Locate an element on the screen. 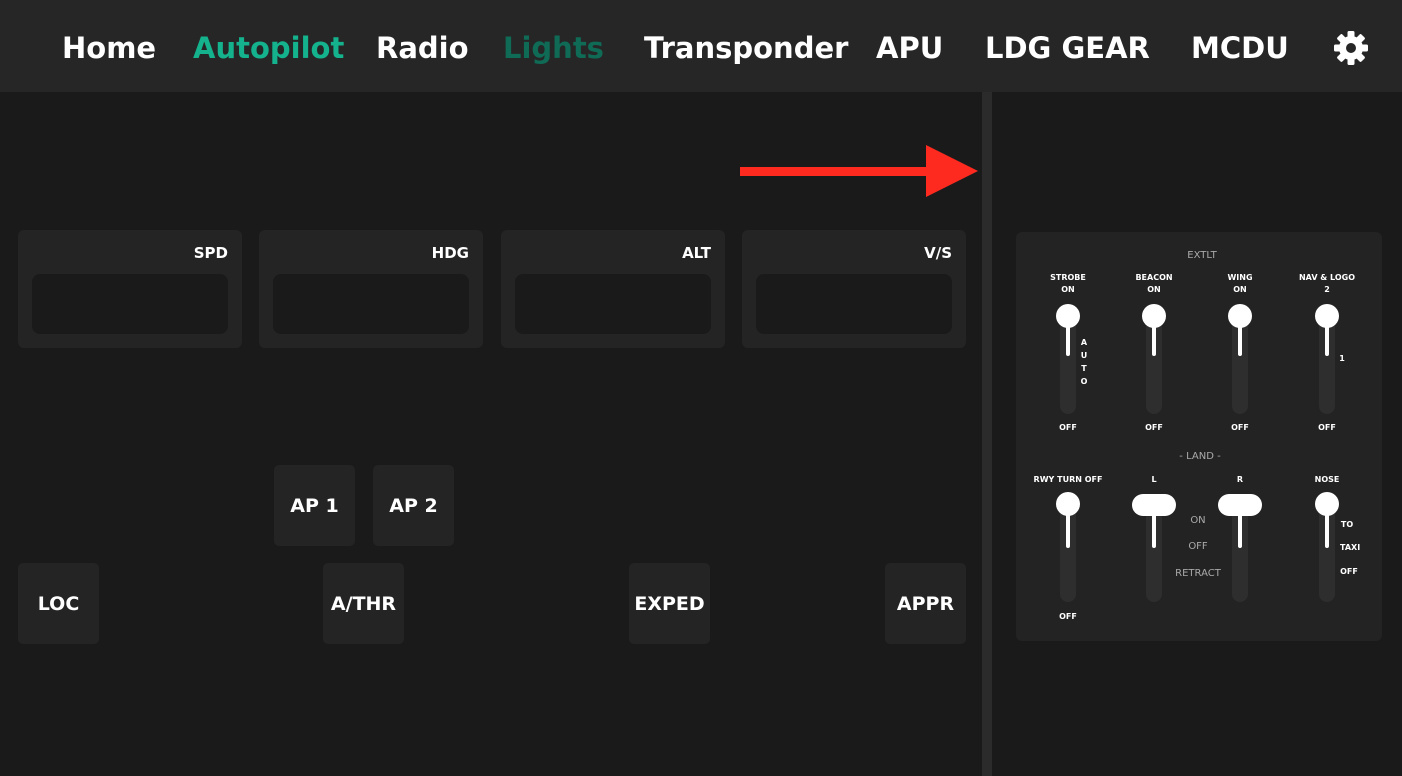  land-on-label: ON is located at coordinates (1198, 520).